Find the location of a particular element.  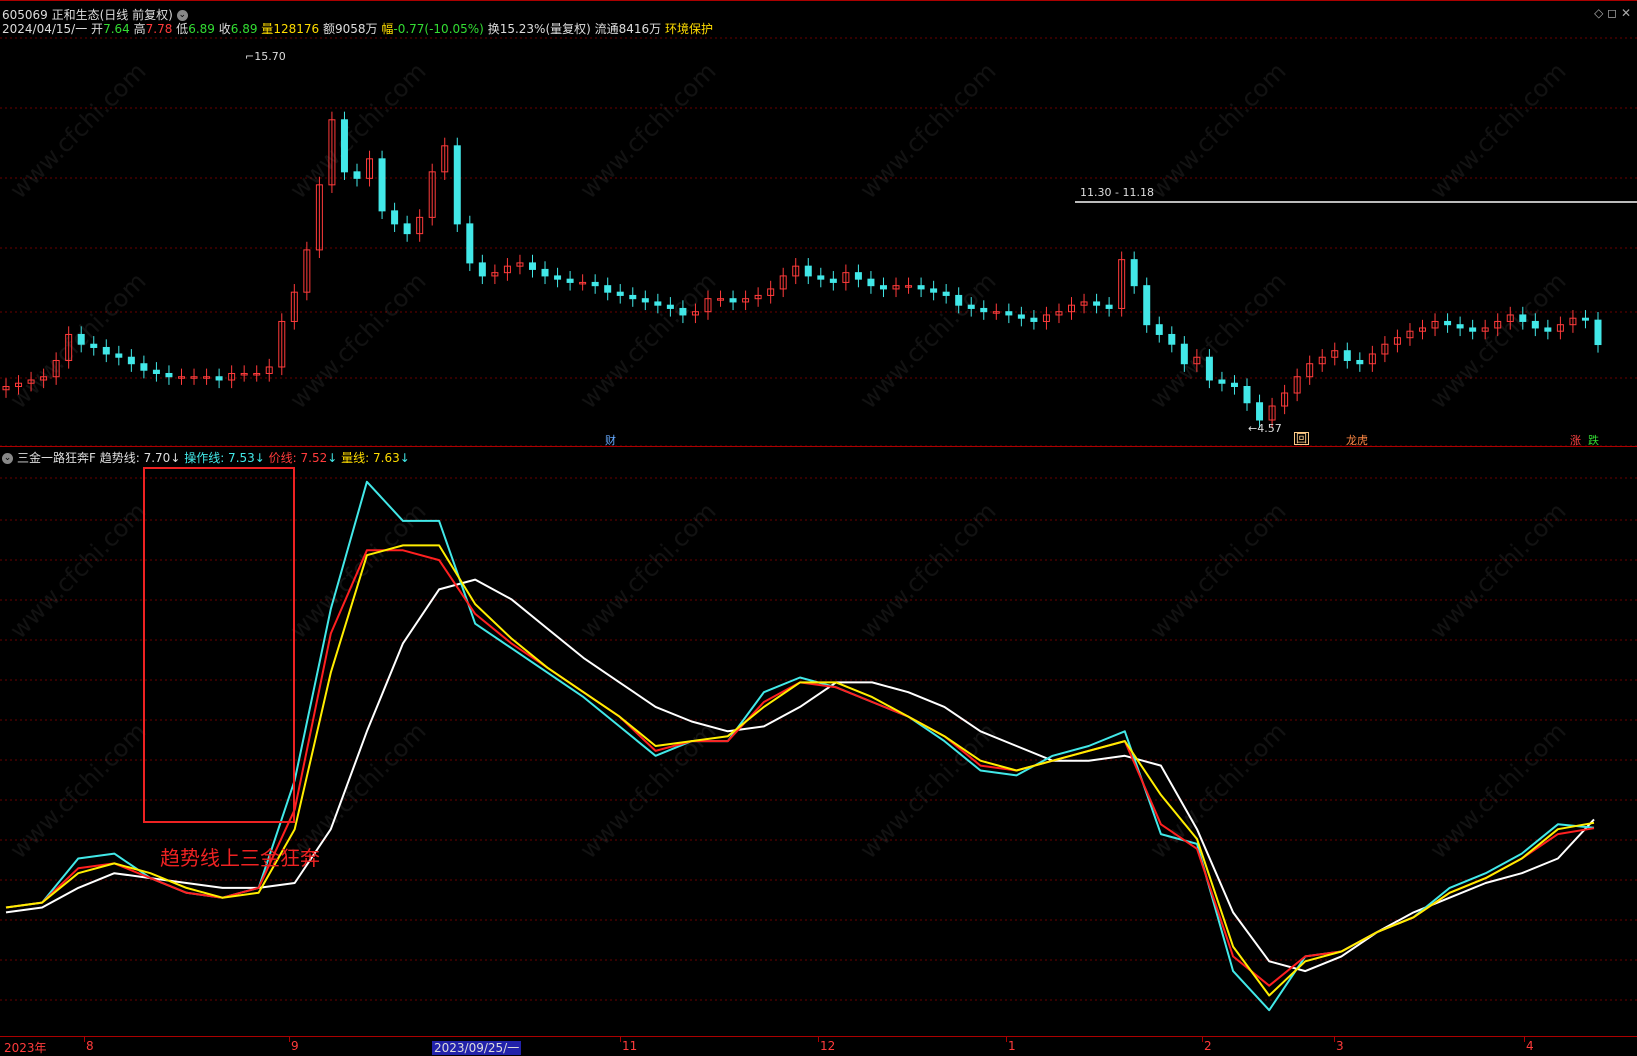

low-marker-value: 4.57 is located at coordinates (1269, 428).